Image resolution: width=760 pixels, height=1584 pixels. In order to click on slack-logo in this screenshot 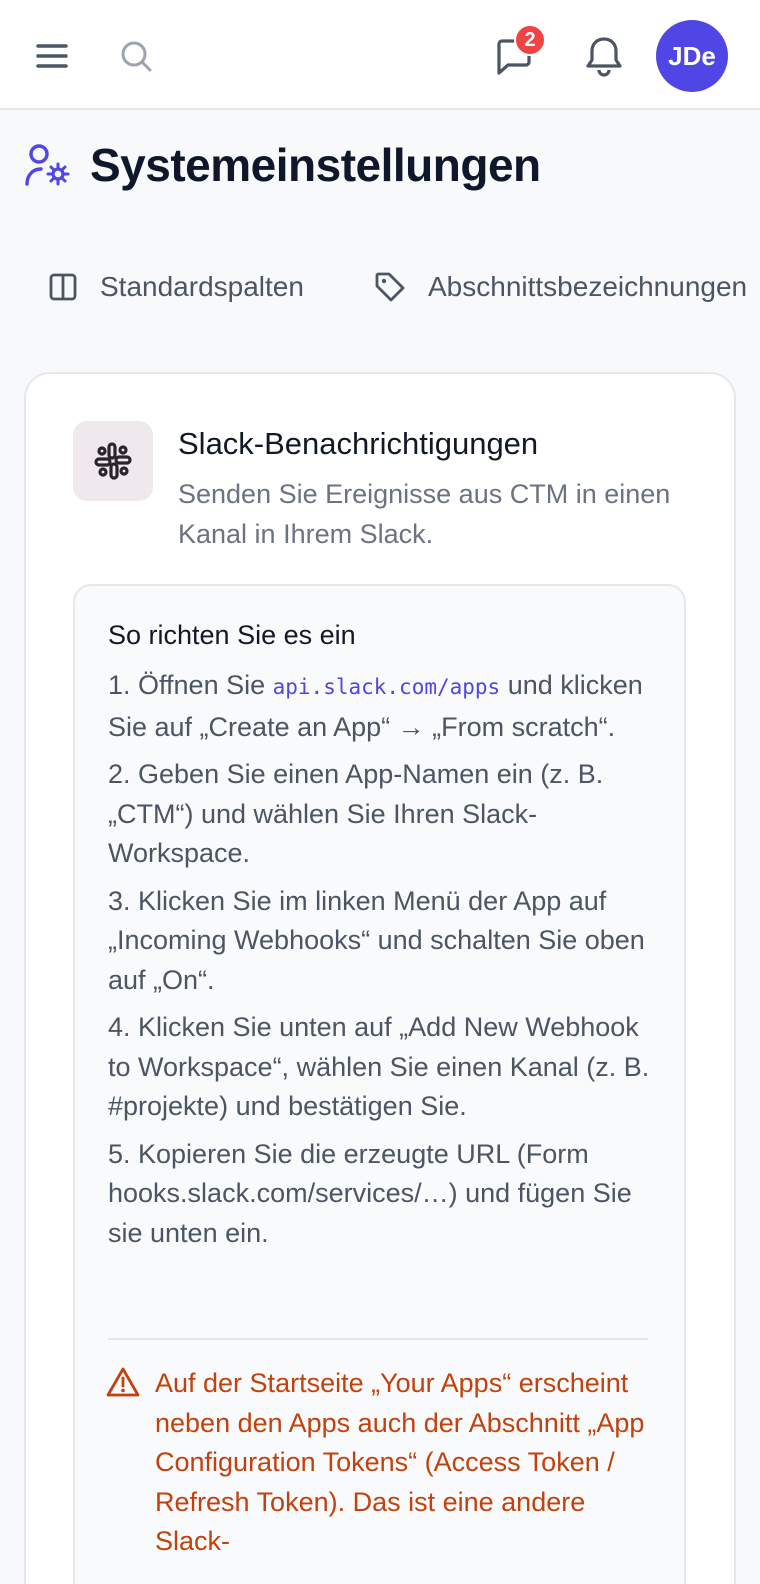, I will do `click(113, 461)`.